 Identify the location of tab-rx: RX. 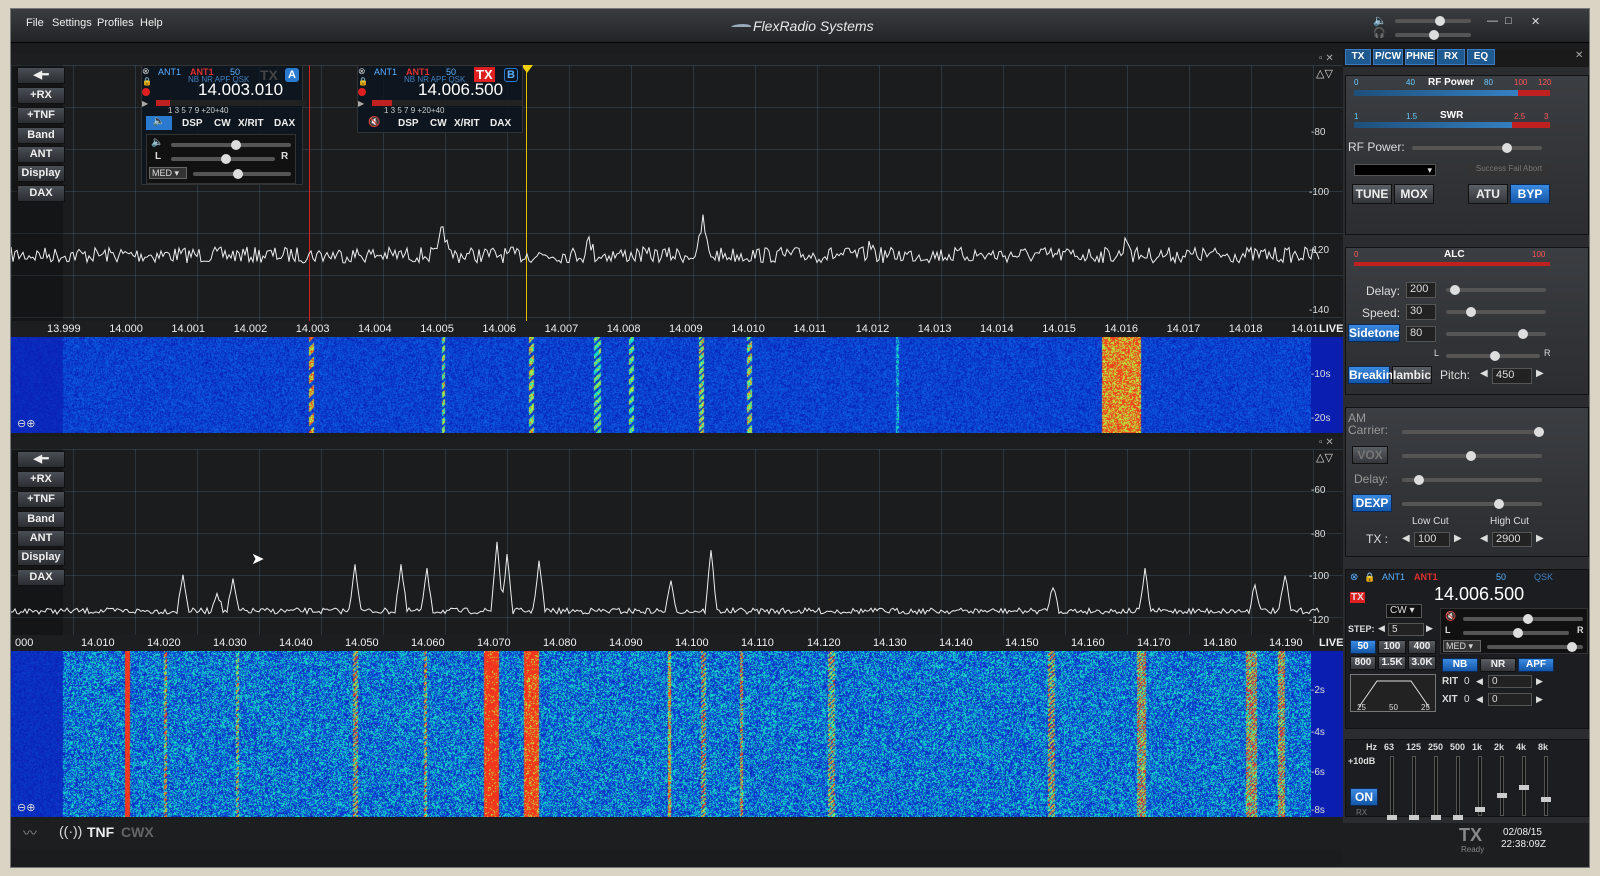
(1451, 57).